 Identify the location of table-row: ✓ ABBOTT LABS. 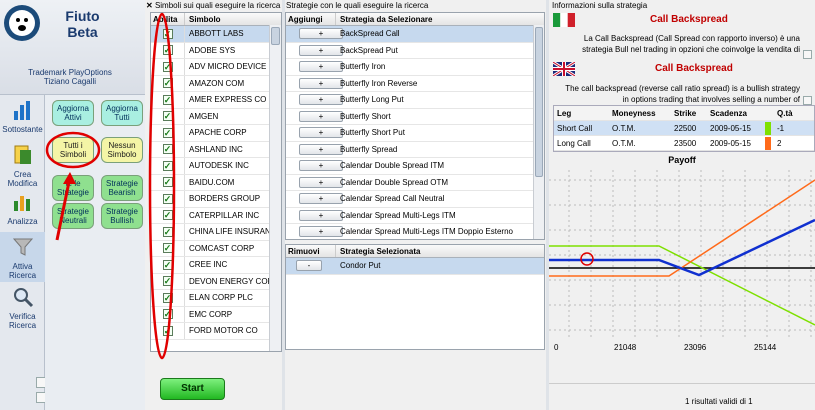
(216, 34).